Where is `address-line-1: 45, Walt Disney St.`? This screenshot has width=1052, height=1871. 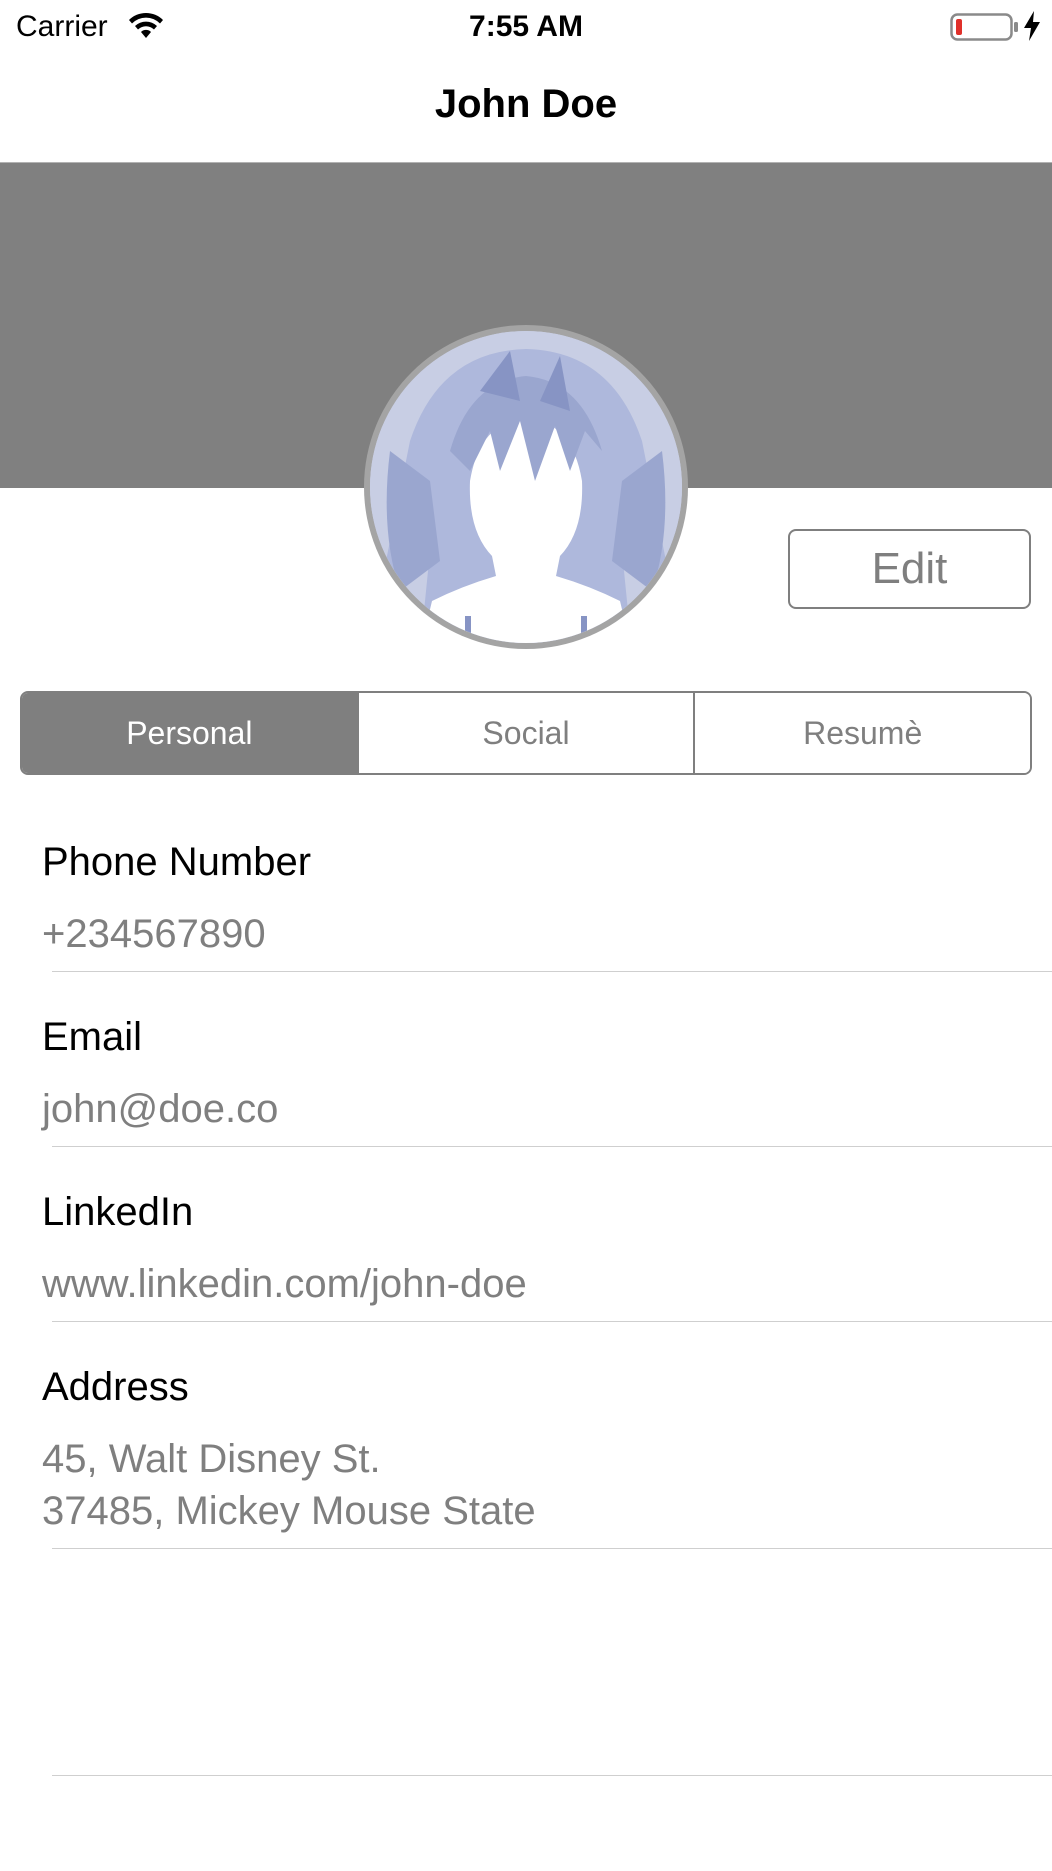
address-line-1: 45, Walt Disney St. is located at coordinates (211, 1459).